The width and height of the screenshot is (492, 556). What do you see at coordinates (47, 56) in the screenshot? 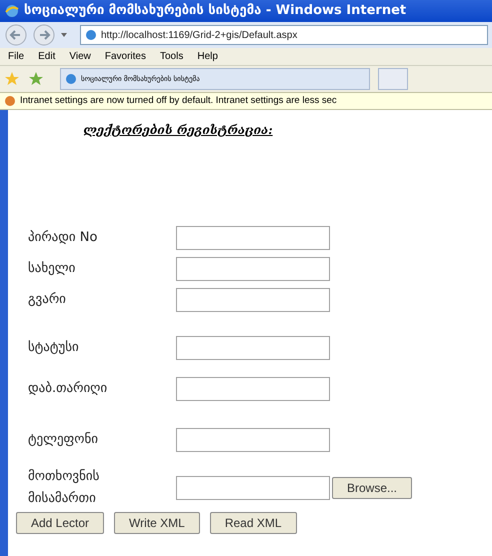
I see `menu-item: Edit` at bounding box center [47, 56].